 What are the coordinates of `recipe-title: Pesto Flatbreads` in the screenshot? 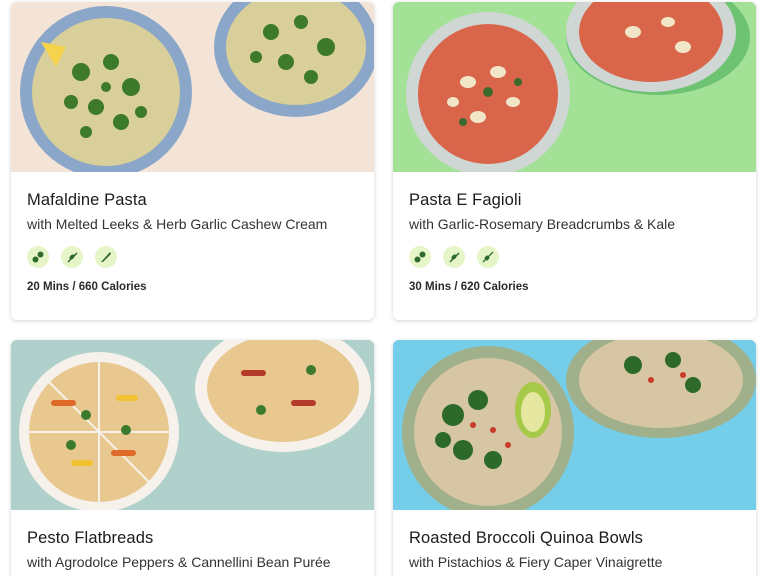 It's located at (192, 538).